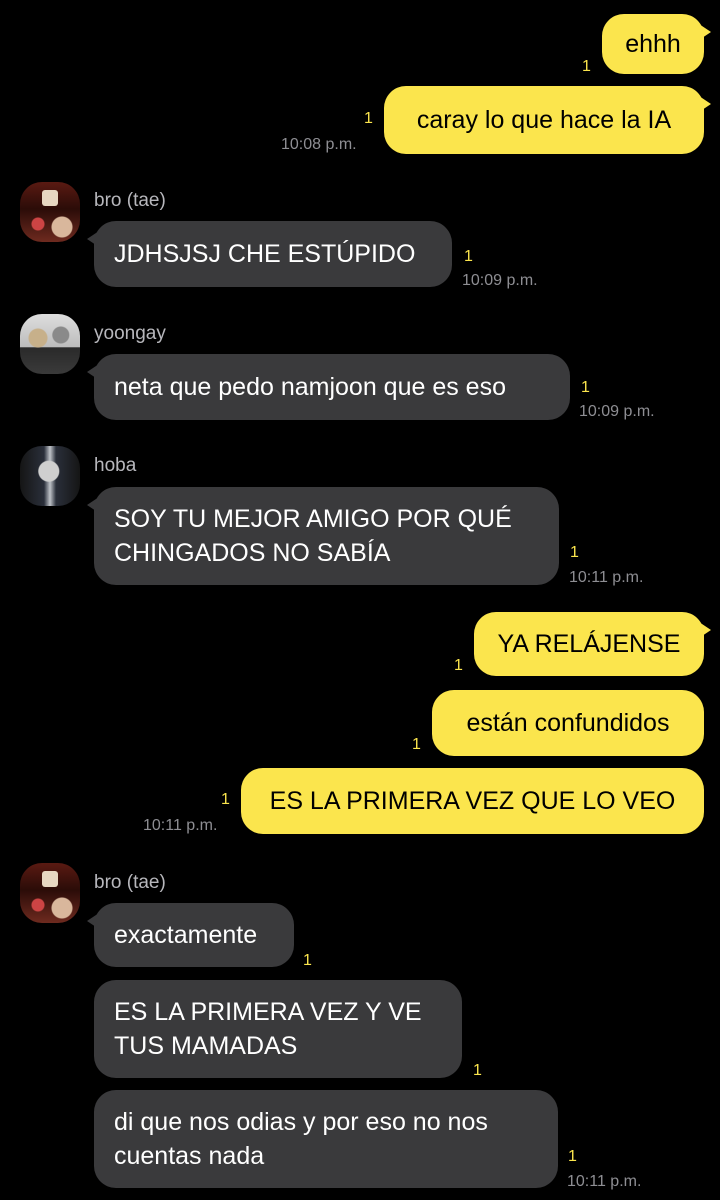 This screenshot has width=720, height=1200. I want to click on message-timestamp: 10:08 p.m., so click(319, 144).